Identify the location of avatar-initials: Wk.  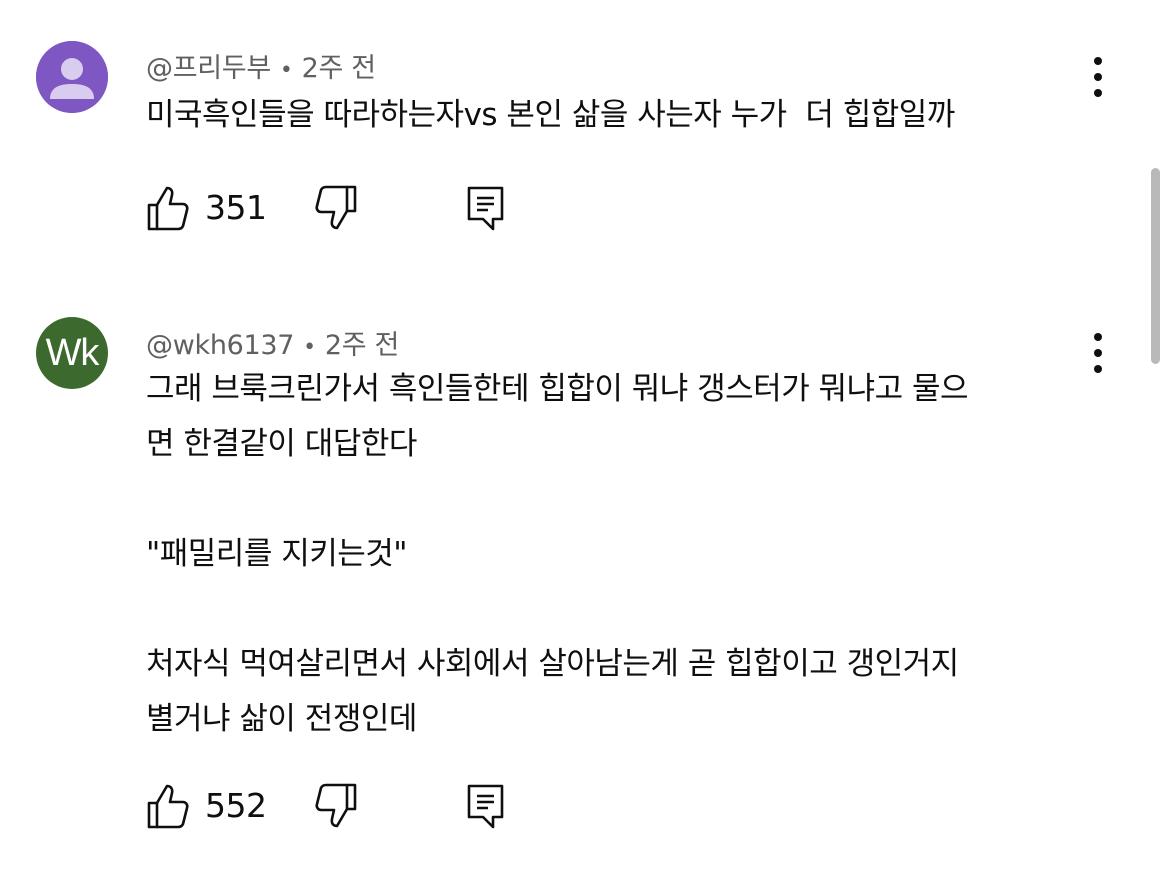
(72, 353).